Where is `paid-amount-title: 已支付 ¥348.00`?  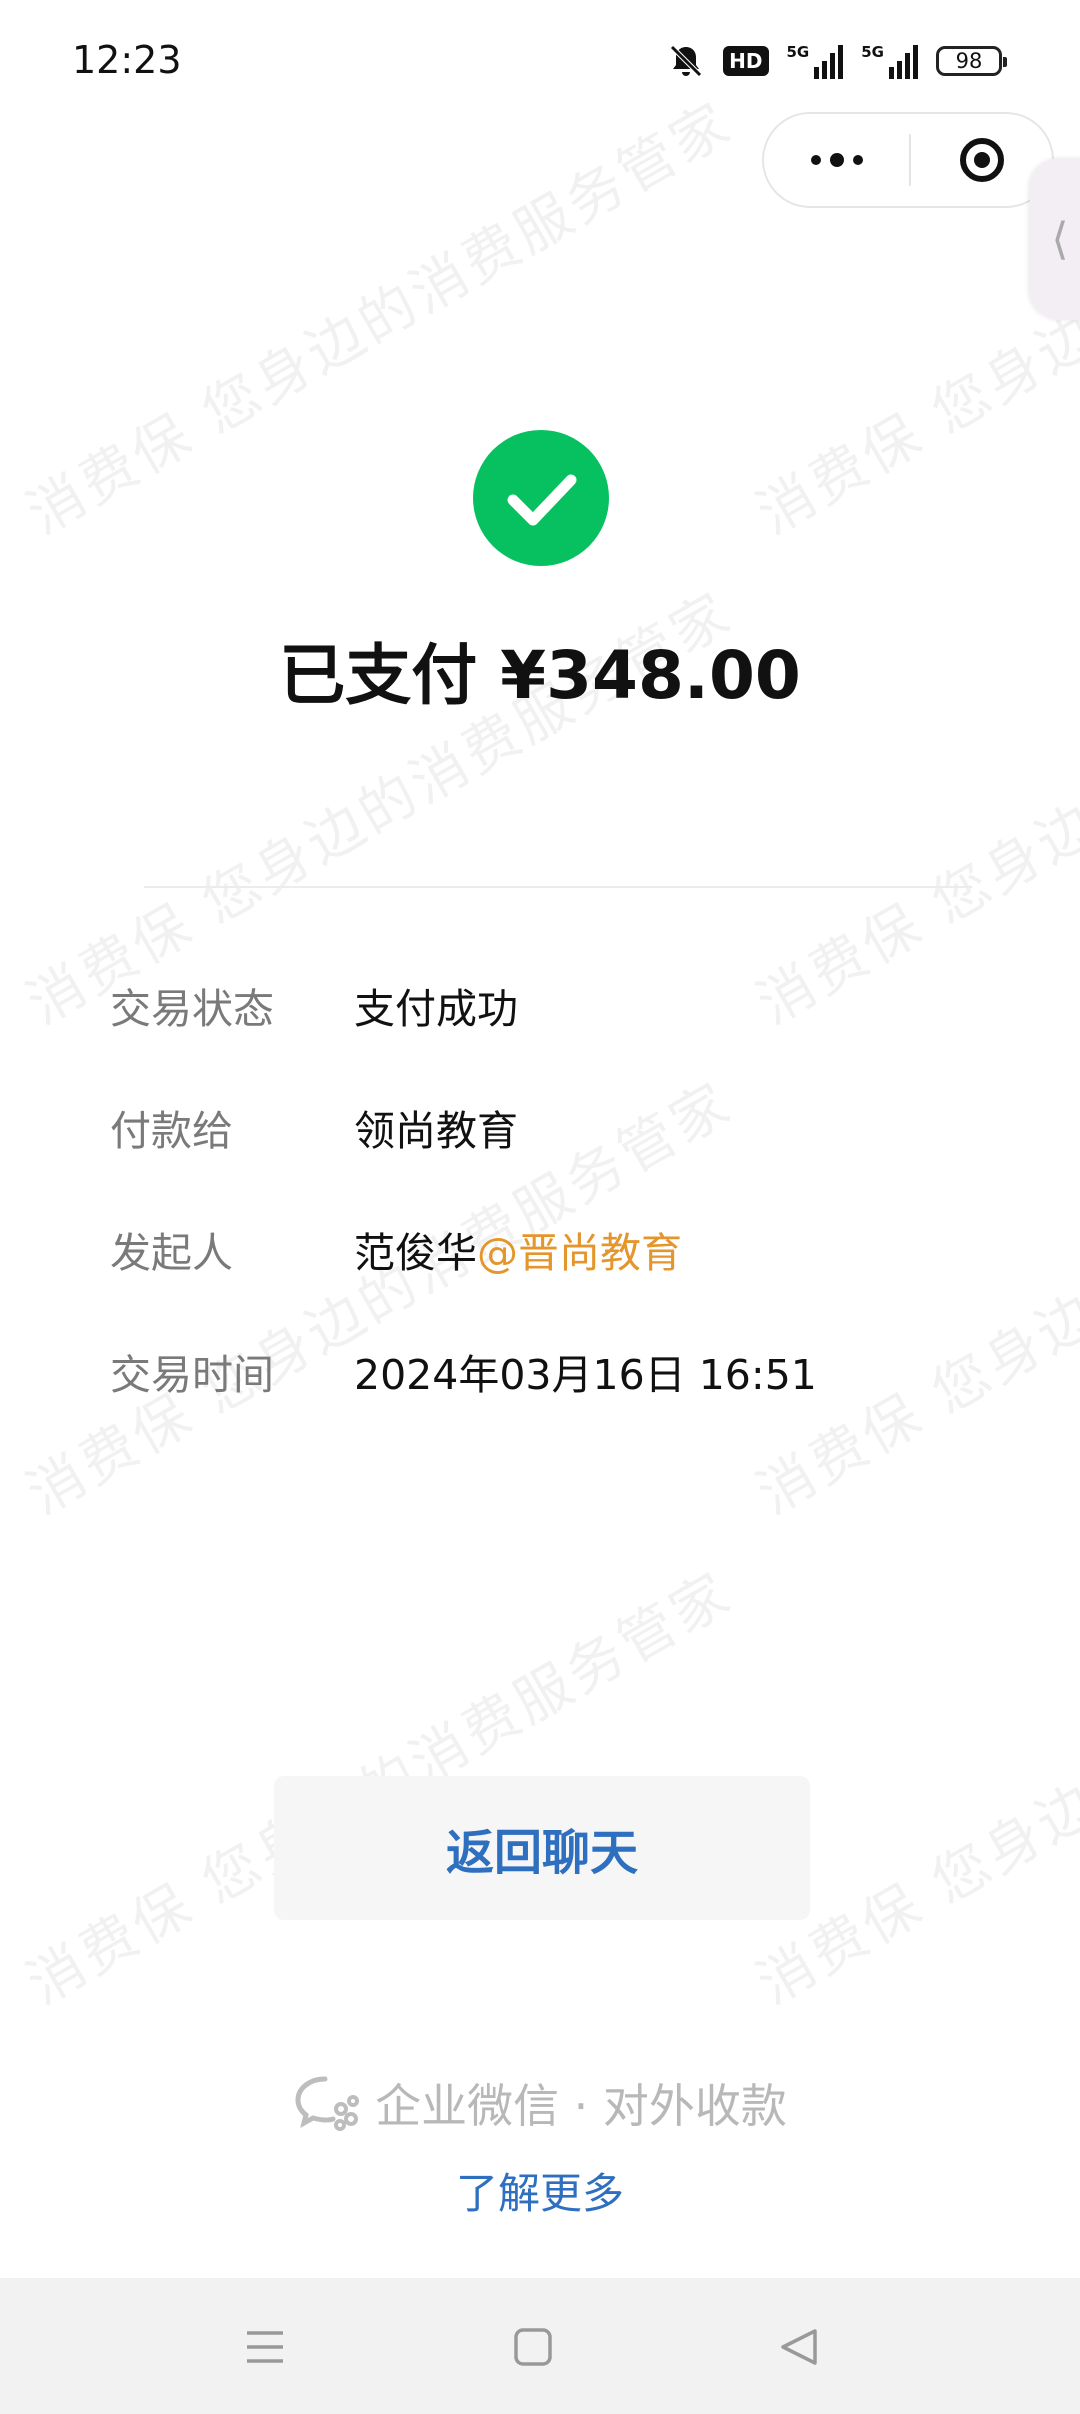 paid-amount-title: 已支付 ¥348.00 is located at coordinates (540, 675).